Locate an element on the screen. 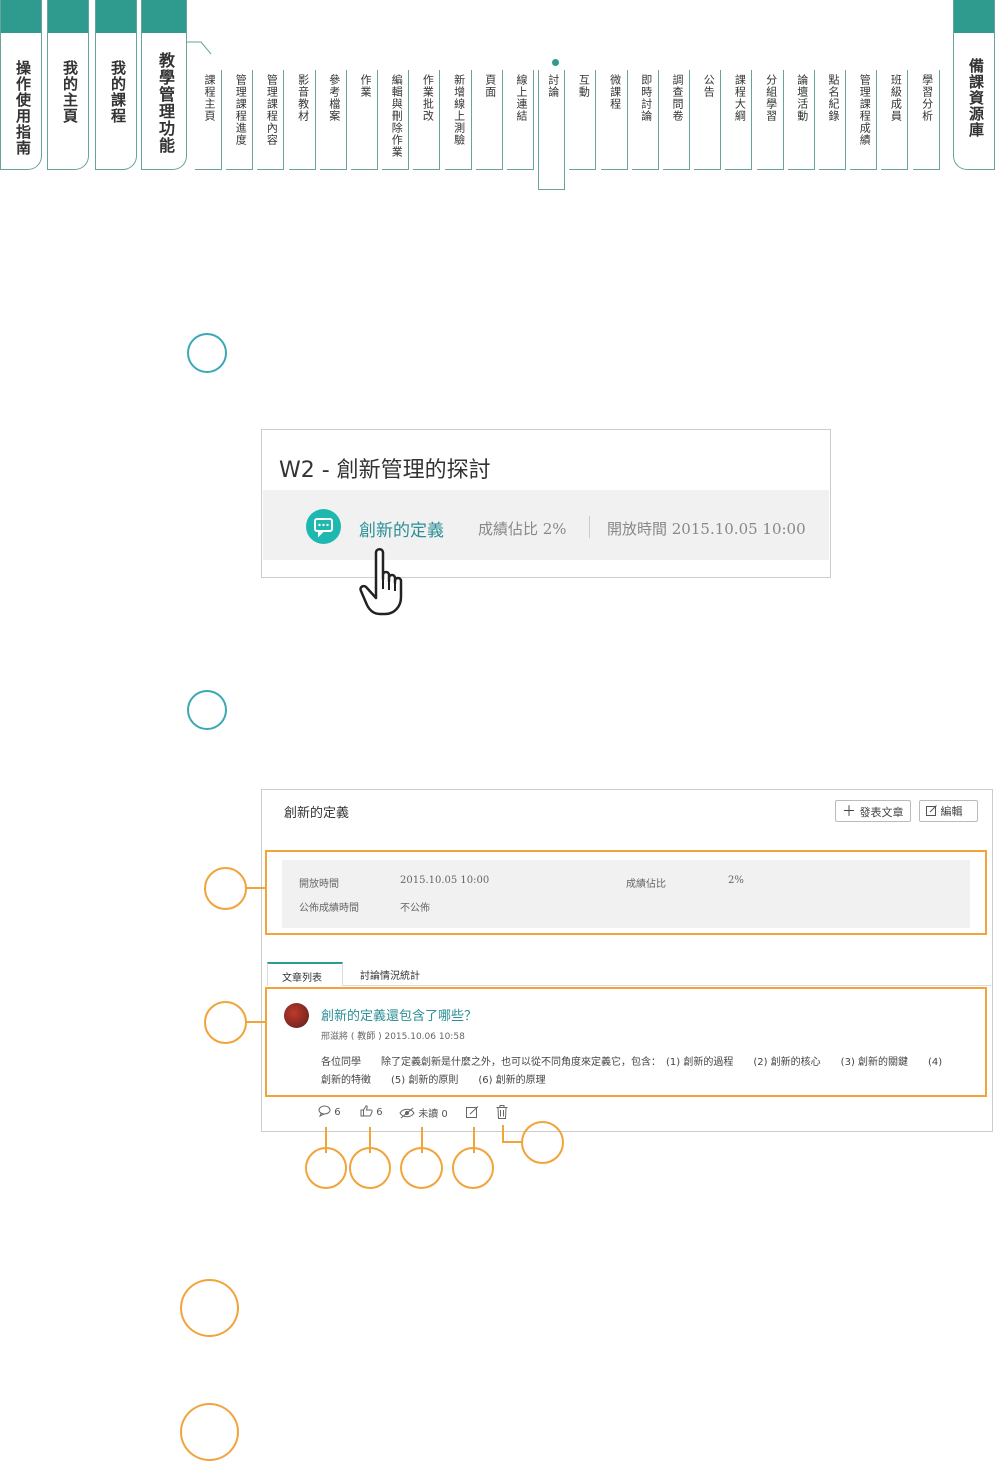 The image size is (995, 1461). submenu-tab-label: 影音教材 is located at coordinates (303, 98).